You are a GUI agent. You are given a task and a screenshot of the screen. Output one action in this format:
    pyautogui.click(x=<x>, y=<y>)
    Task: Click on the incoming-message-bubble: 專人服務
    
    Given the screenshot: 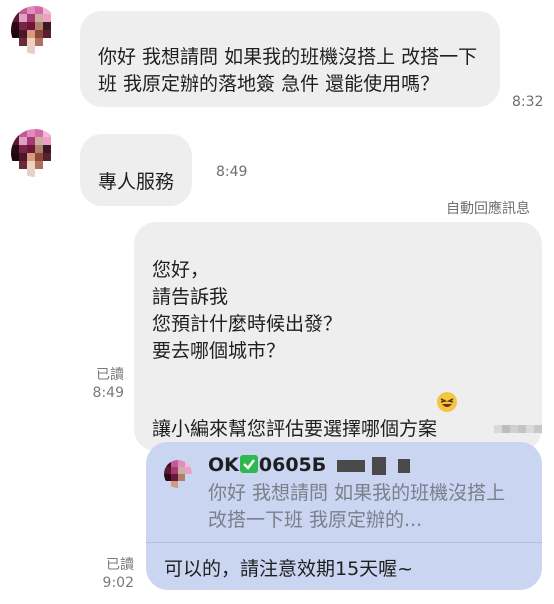 What is the action you would take?
    pyautogui.click(x=136, y=170)
    